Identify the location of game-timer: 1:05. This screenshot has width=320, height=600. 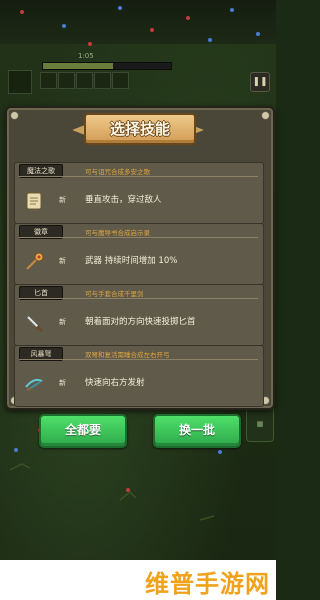
(86, 56).